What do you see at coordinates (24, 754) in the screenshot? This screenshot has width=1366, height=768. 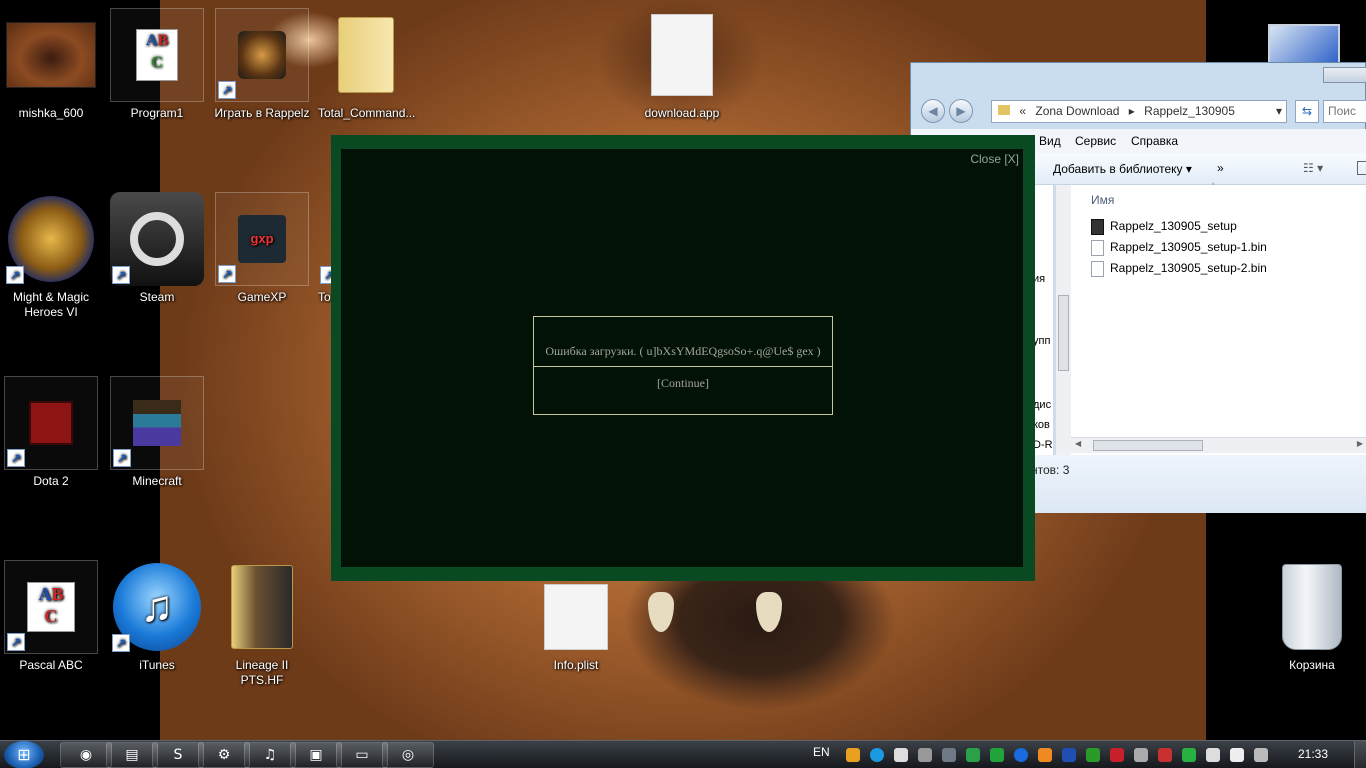 I see `start-button: ⊞` at bounding box center [24, 754].